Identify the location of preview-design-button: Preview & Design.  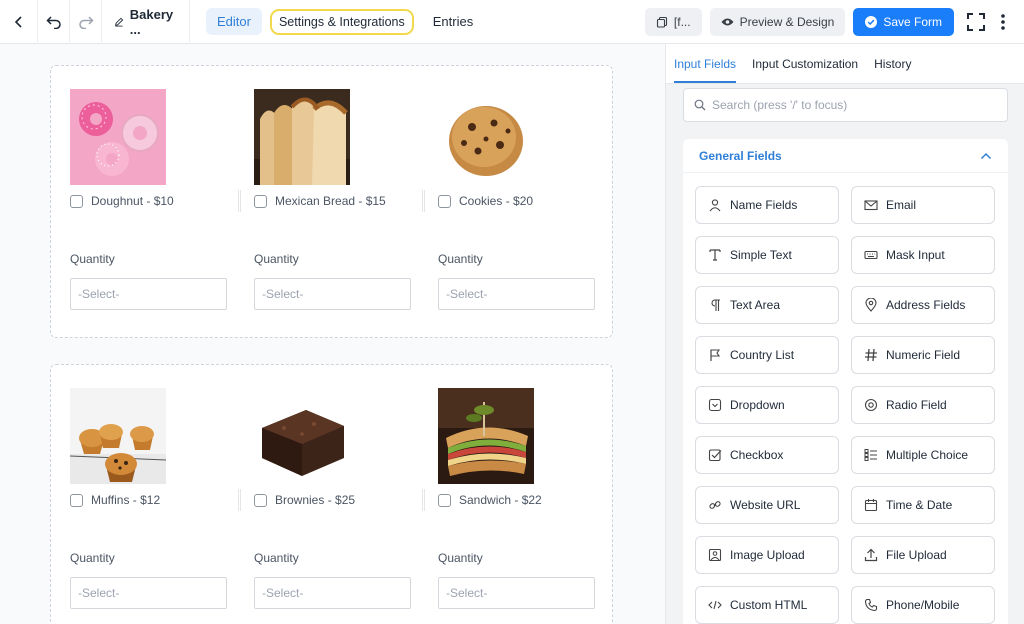
(777, 22).